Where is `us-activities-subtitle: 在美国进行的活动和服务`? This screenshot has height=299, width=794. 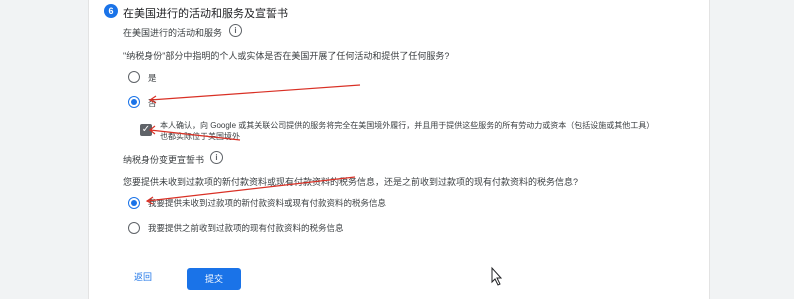 us-activities-subtitle: 在美国进行的活动和服务 is located at coordinates (173, 33).